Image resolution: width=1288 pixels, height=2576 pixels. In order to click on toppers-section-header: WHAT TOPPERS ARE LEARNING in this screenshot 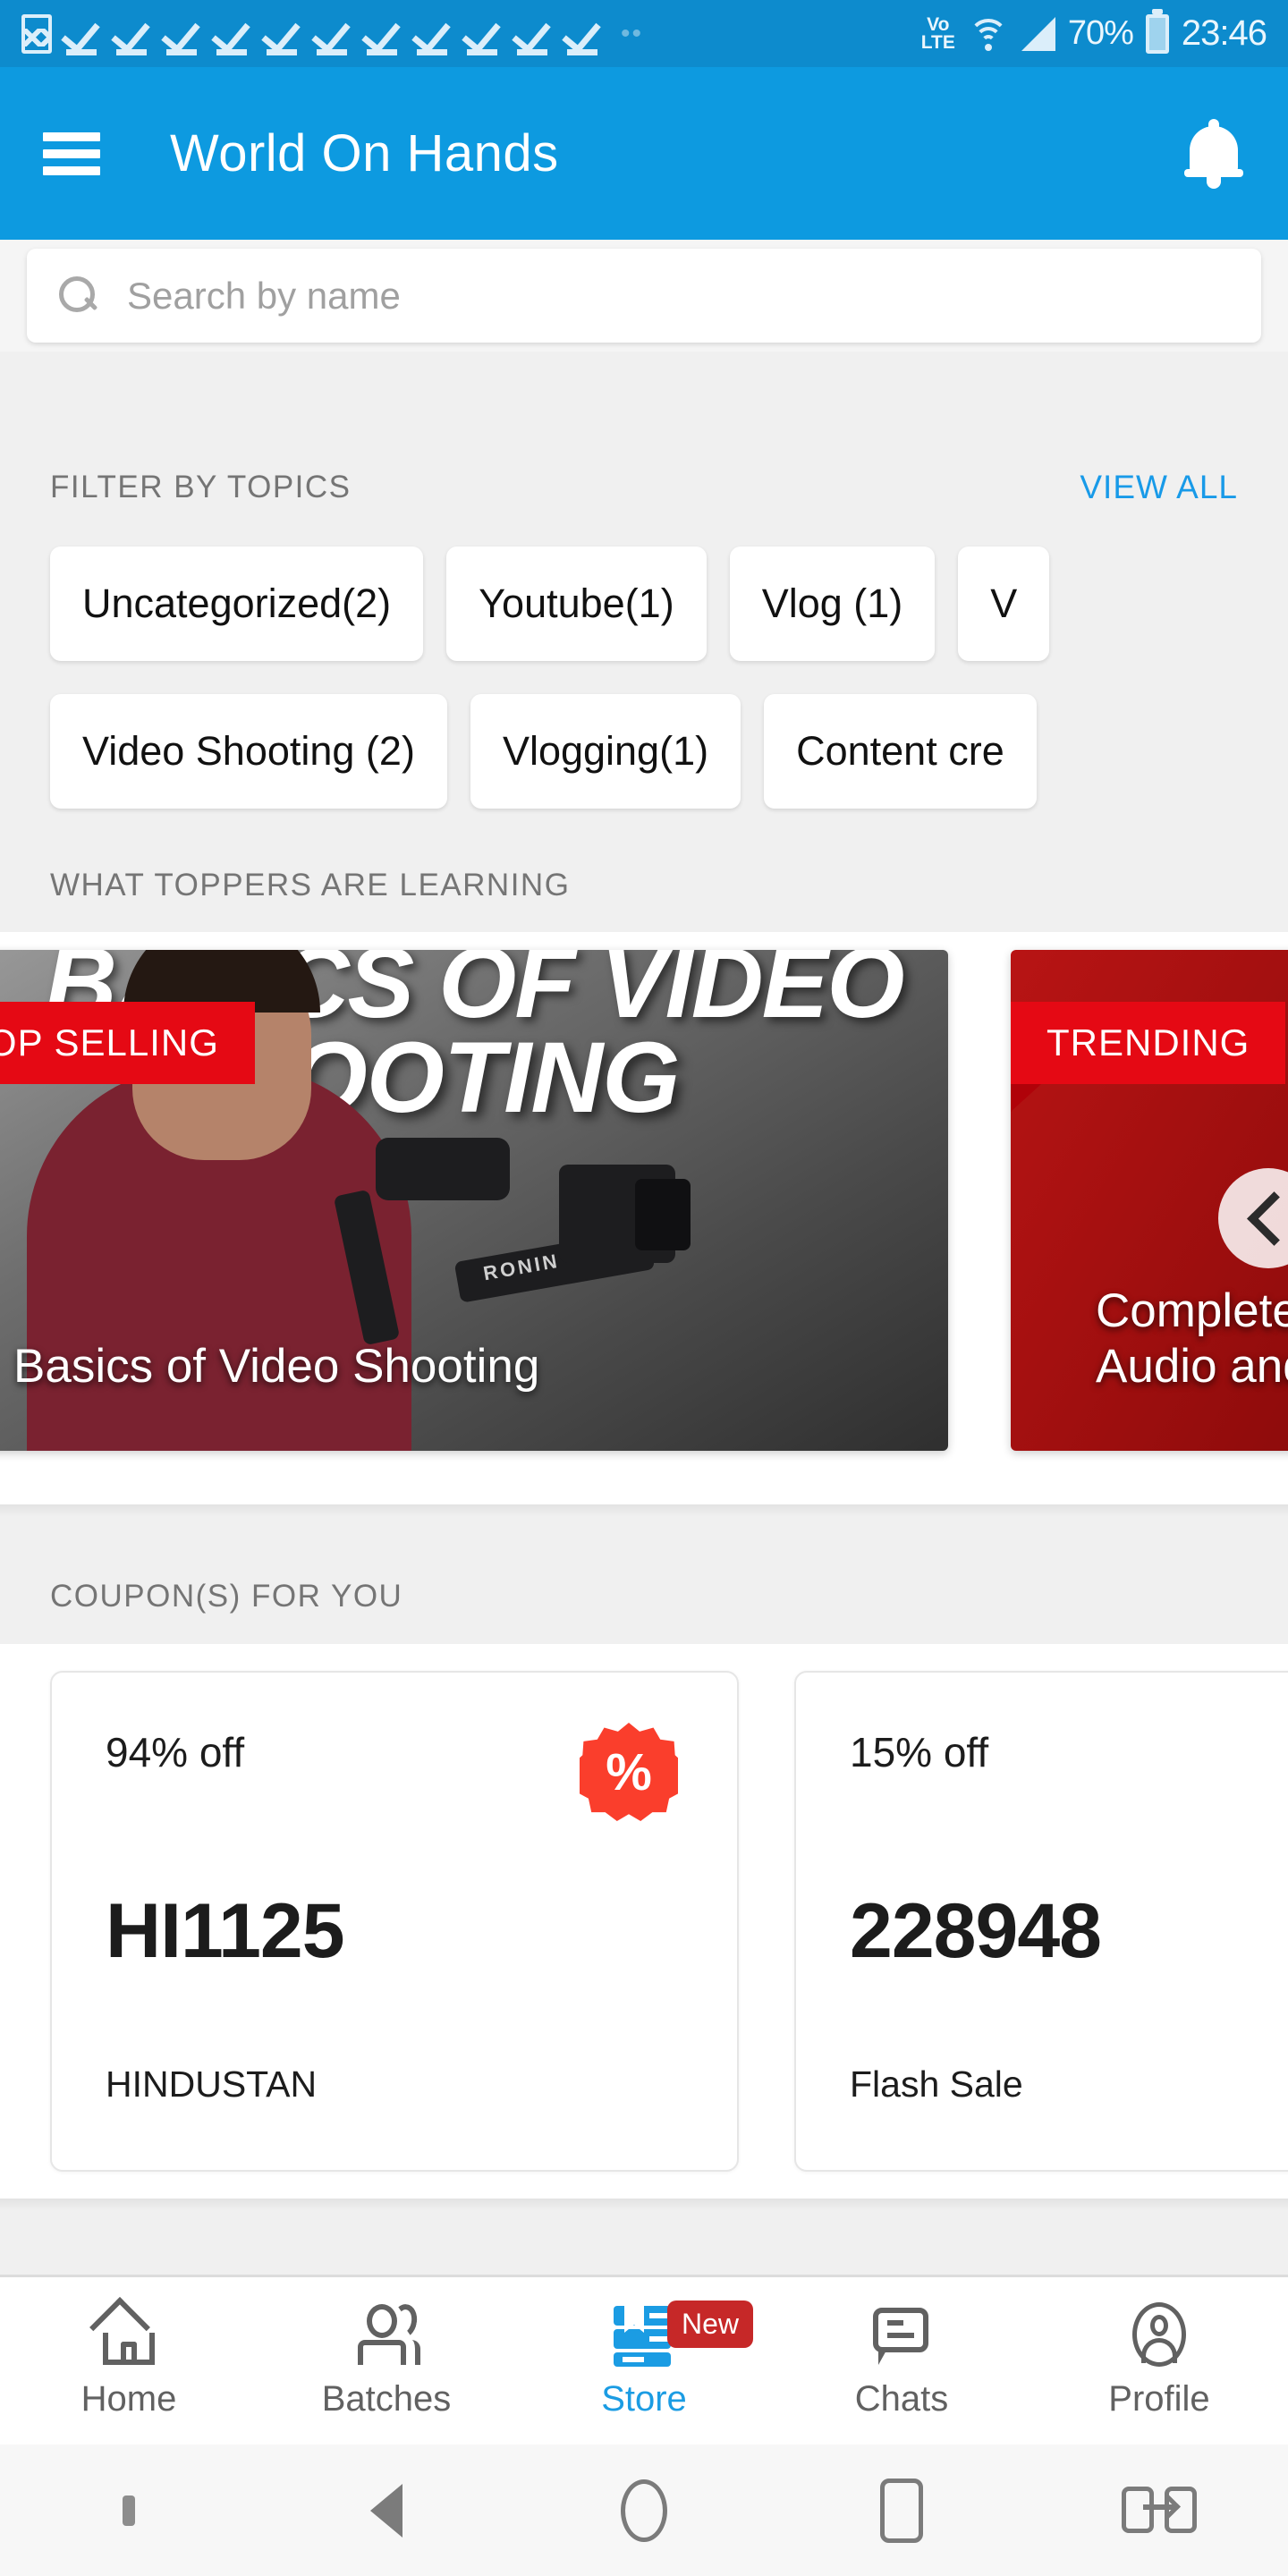, I will do `click(644, 885)`.